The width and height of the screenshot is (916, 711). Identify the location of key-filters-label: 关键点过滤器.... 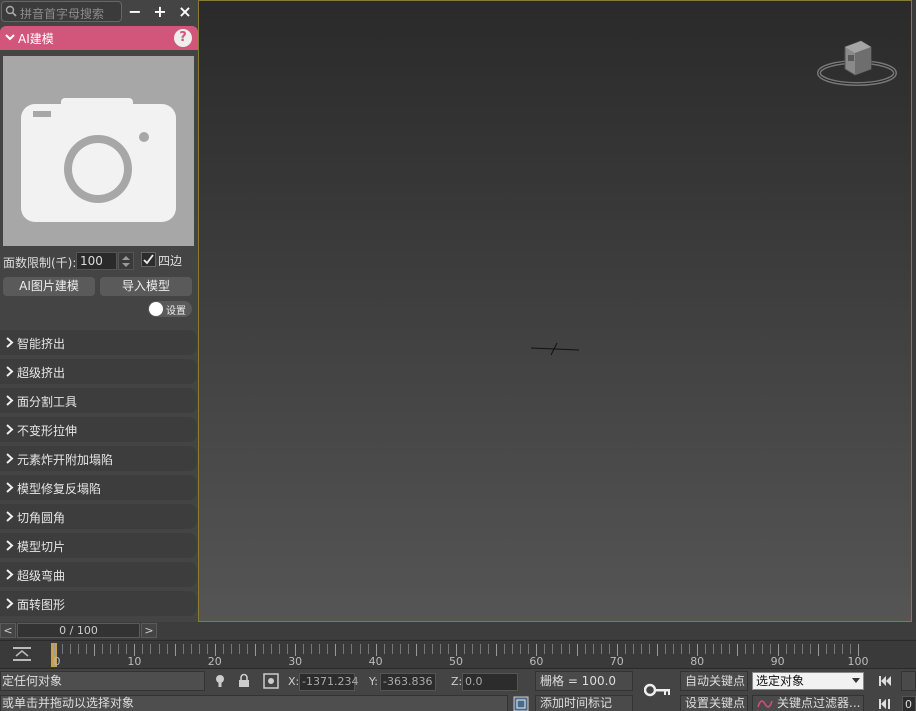
(819, 703).